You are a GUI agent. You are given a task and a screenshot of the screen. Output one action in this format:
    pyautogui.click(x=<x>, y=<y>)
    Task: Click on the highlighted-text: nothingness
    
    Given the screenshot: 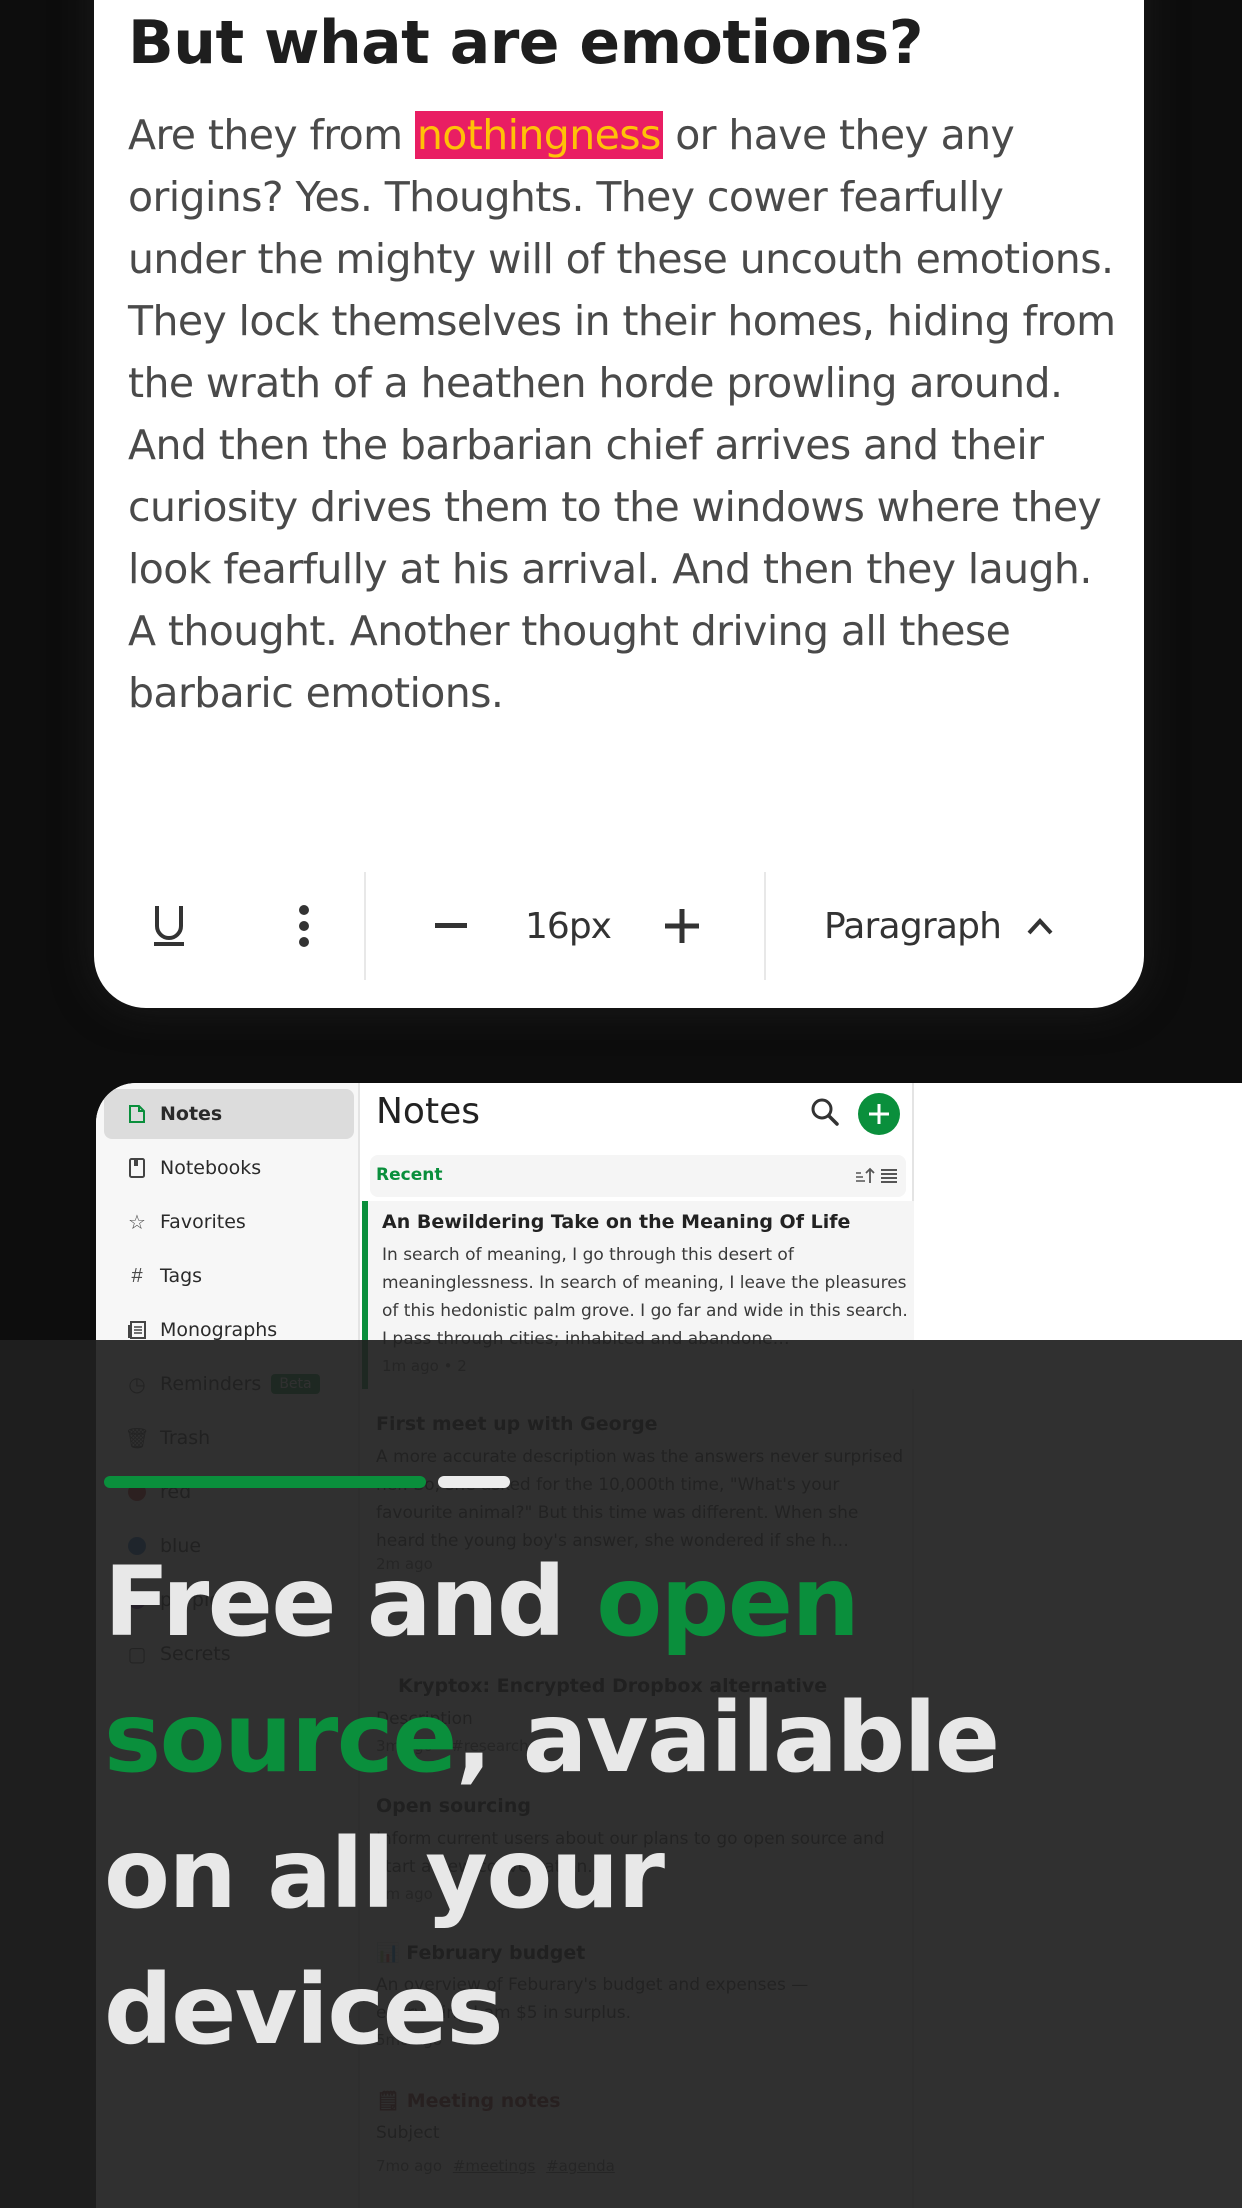 What is the action you would take?
    pyautogui.click(x=538, y=135)
    